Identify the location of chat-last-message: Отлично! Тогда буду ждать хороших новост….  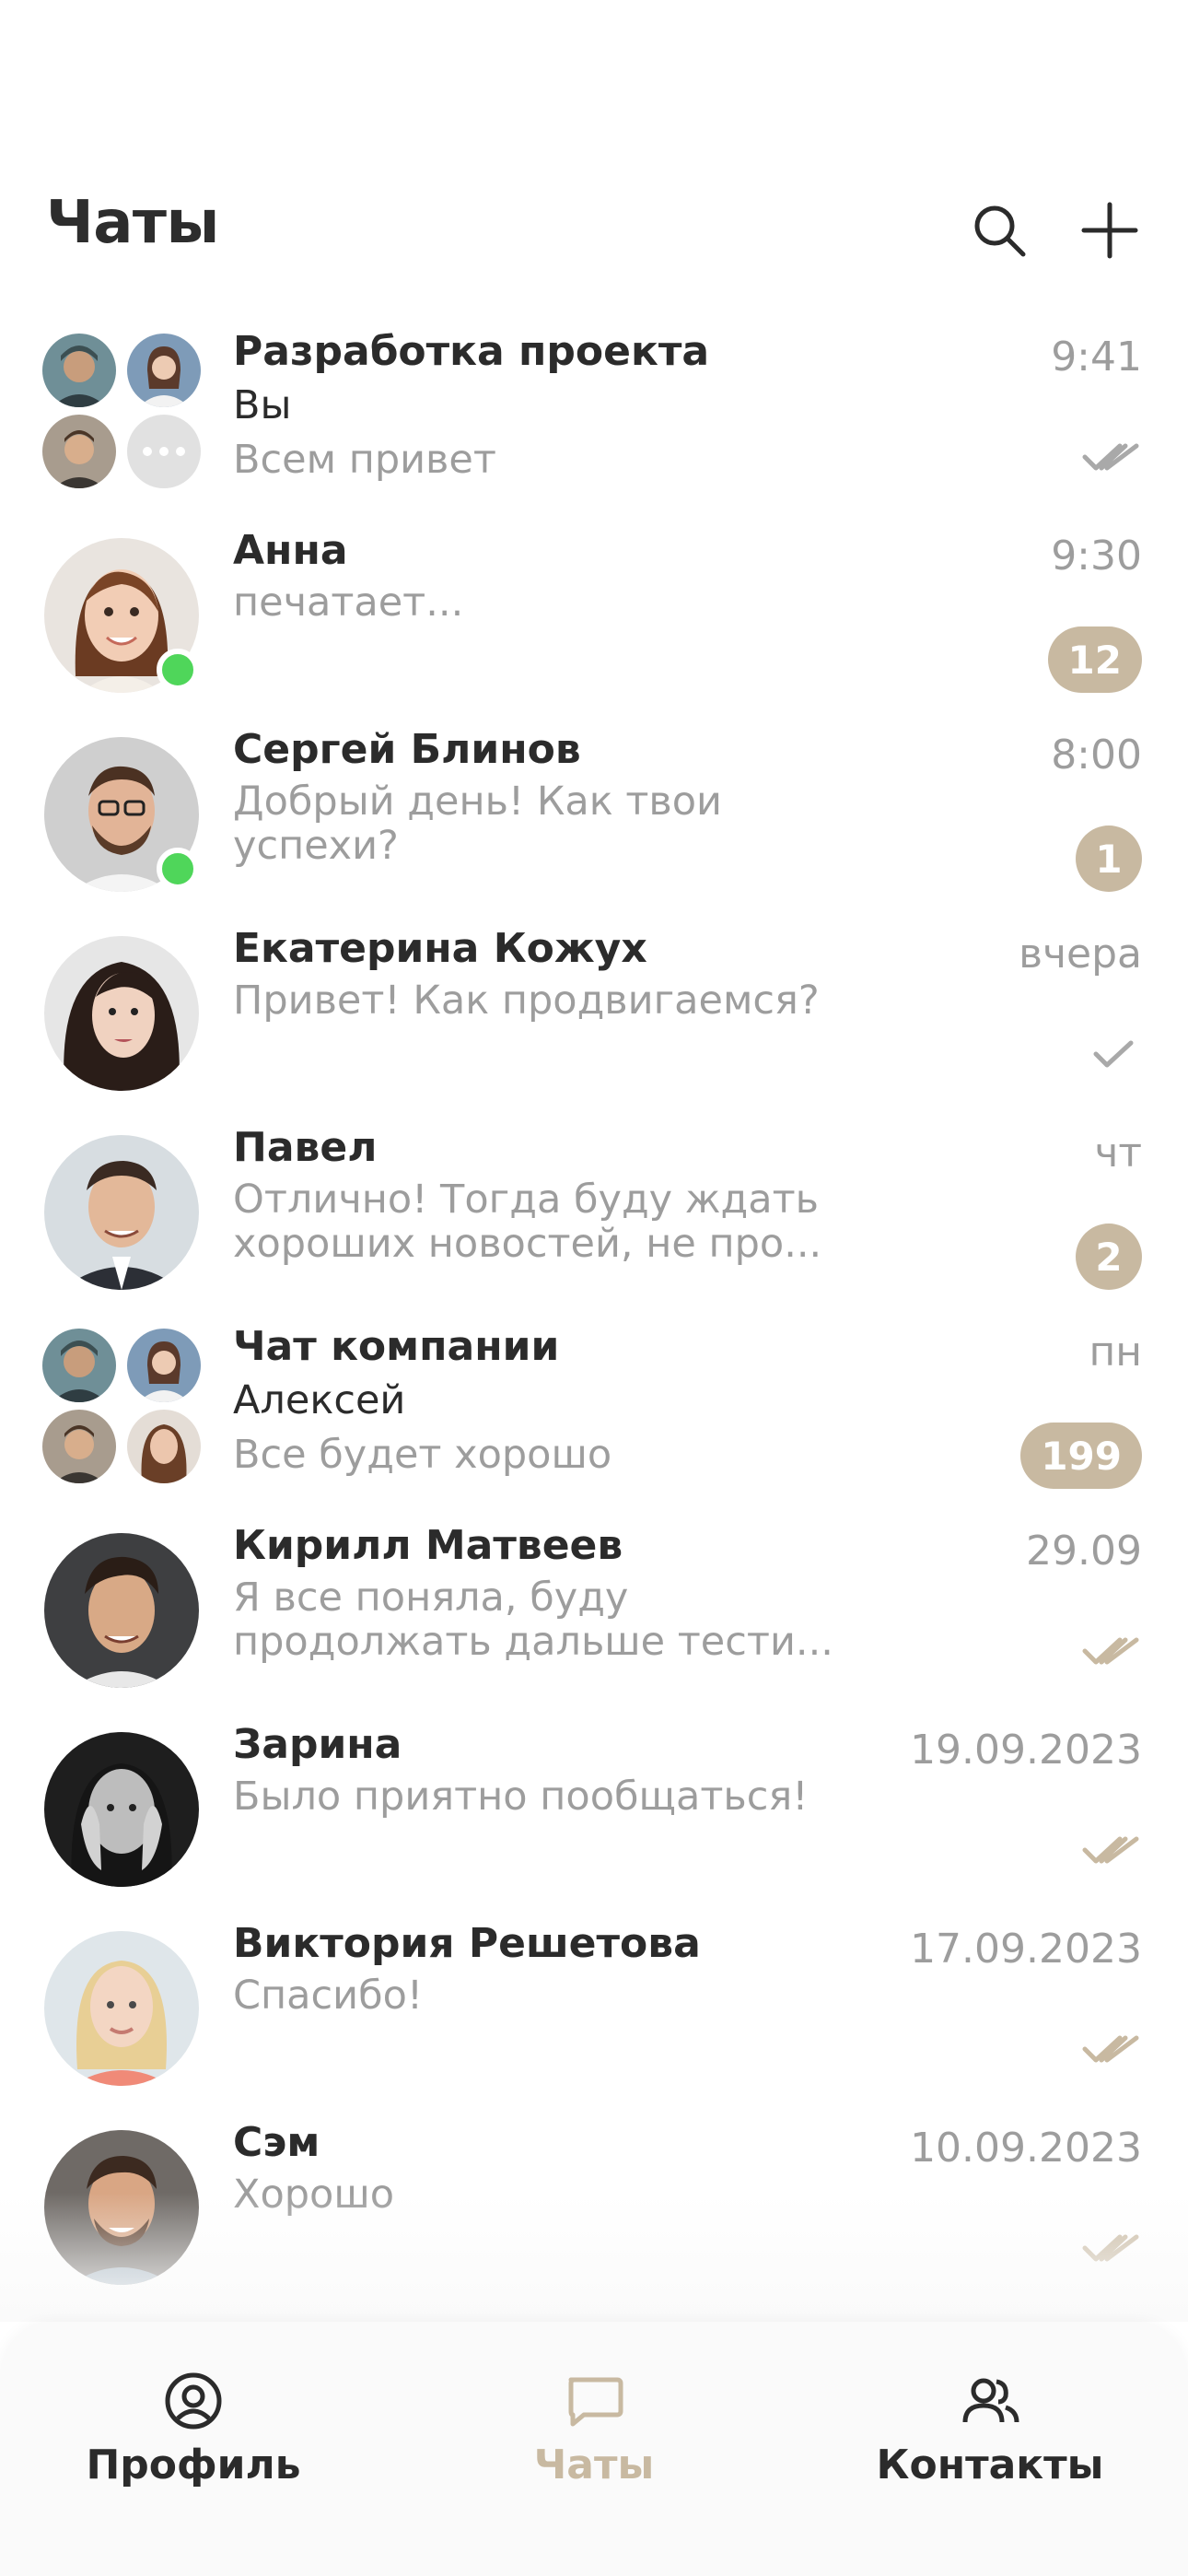
(527, 1222).